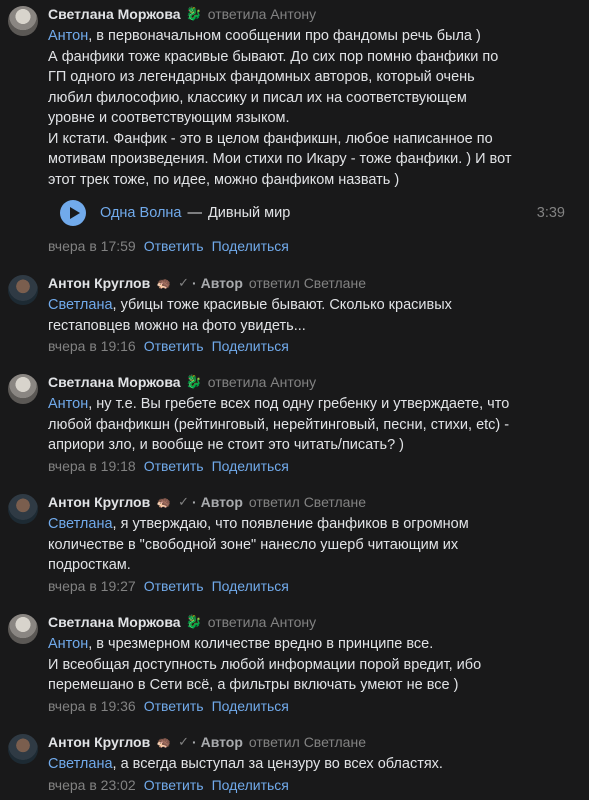 Image resolution: width=589 pixels, height=800 pixels. What do you see at coordinates (249, 213) in the screenshot?
I see `audio-title: Дивный мир` at bounding box center [249, 213].